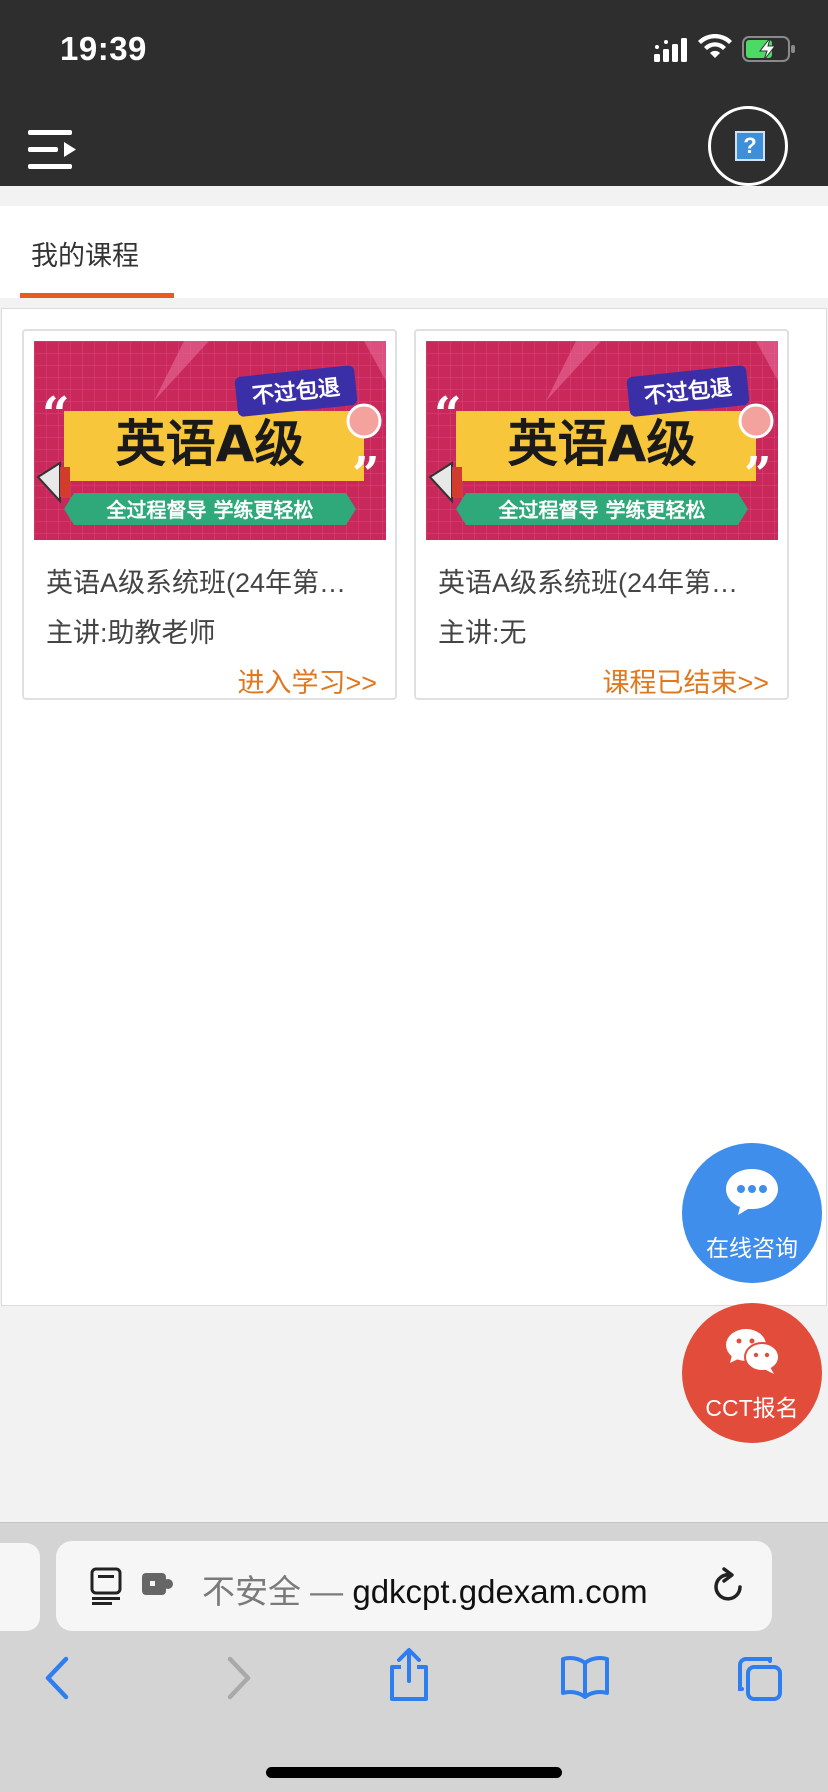 This screenshot has width=828, height=1792. I want to click on tab-my-courses: 我的课程, so click(97, 252).